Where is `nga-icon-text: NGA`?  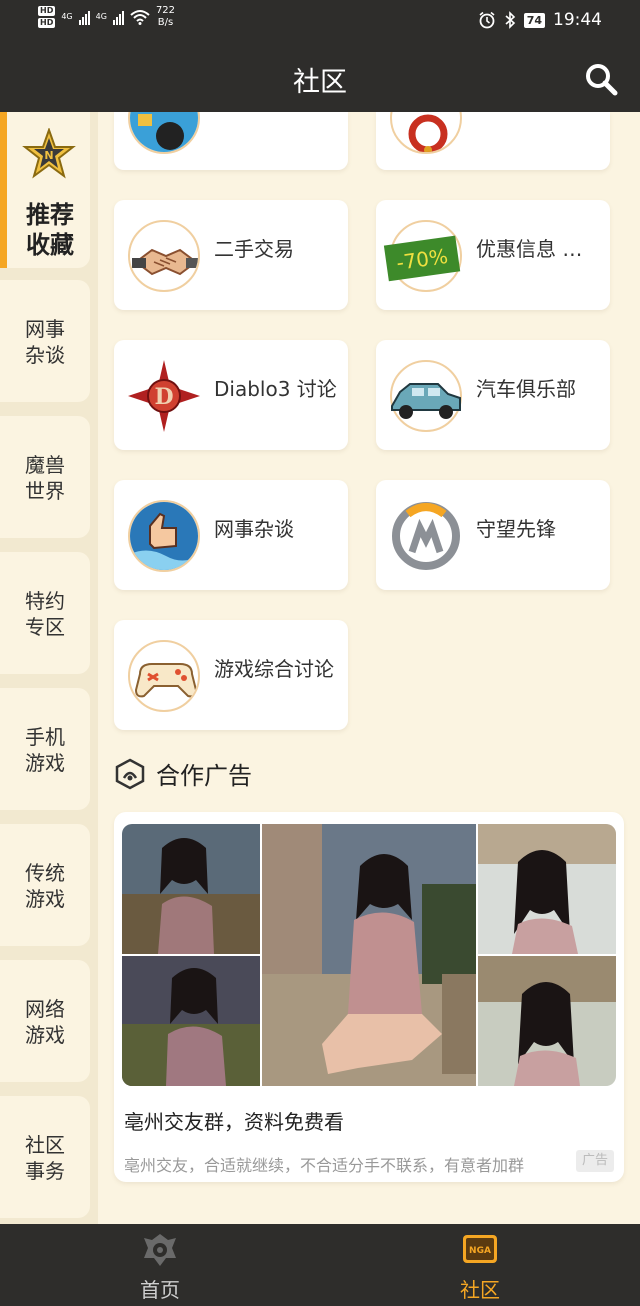 nga-icon-text: NGA is located at coordinates (480, 1251).